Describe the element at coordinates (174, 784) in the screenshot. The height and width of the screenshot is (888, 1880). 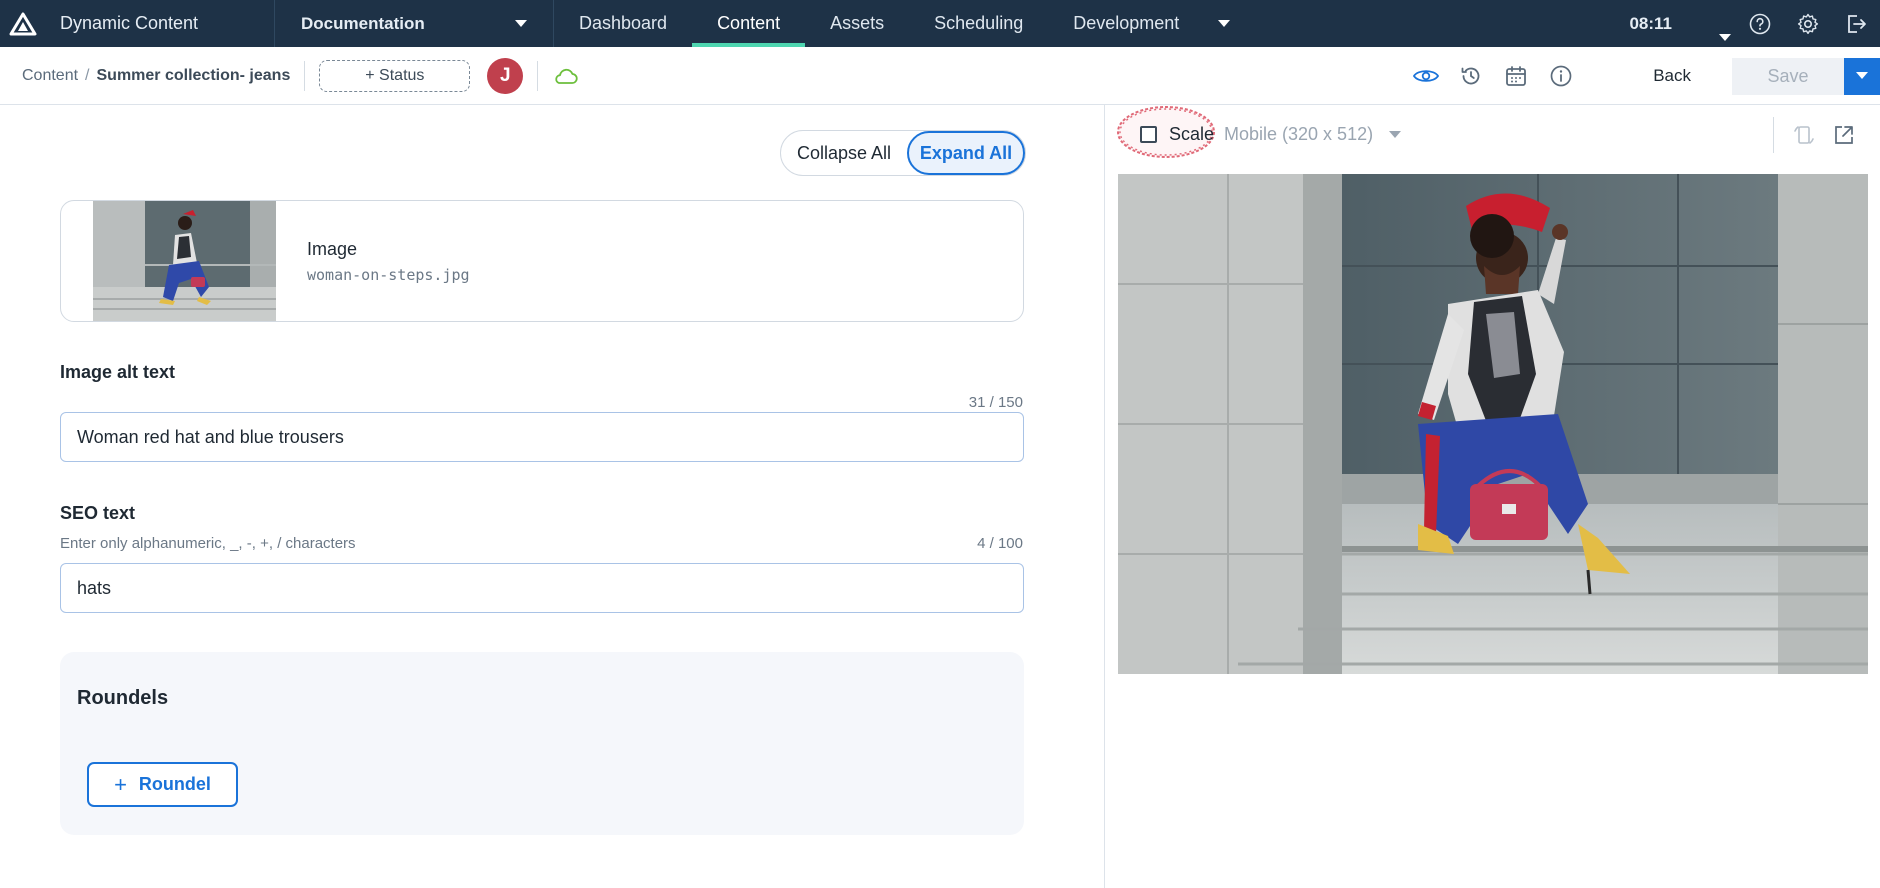
I see `add-roundel-label: Roundel` at that location.